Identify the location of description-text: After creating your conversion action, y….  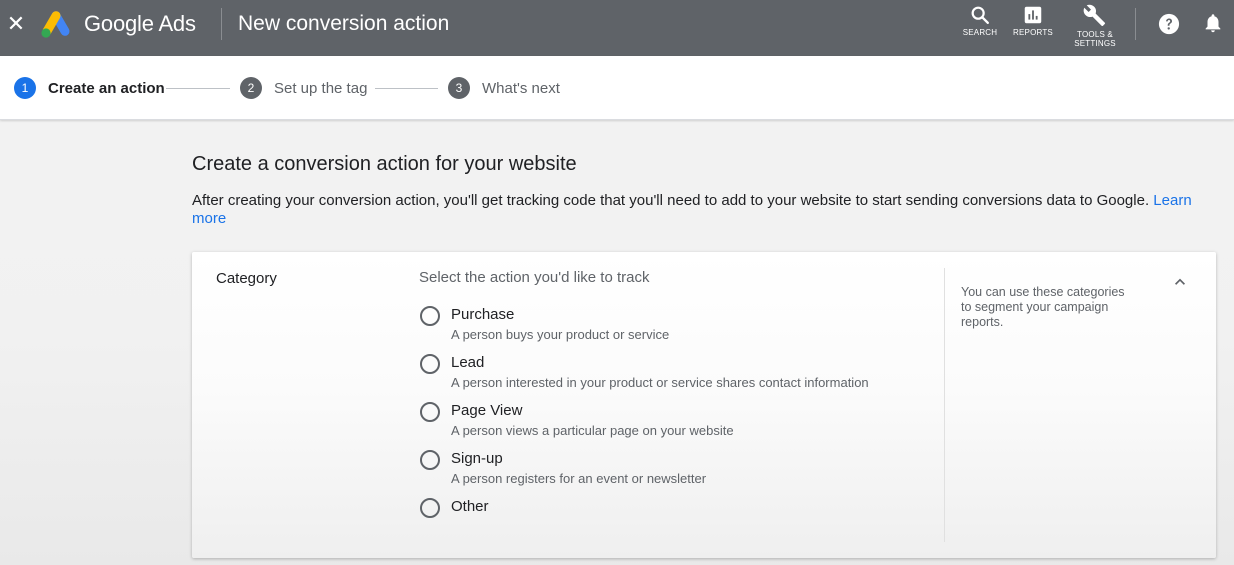
(671, 200).